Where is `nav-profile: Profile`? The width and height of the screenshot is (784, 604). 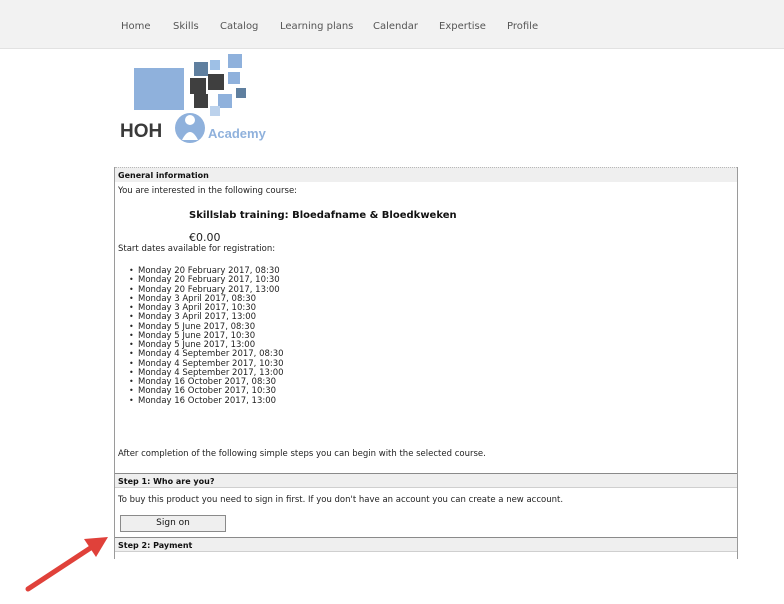
nav-profile: Profile is located at coordinates (522, 26).